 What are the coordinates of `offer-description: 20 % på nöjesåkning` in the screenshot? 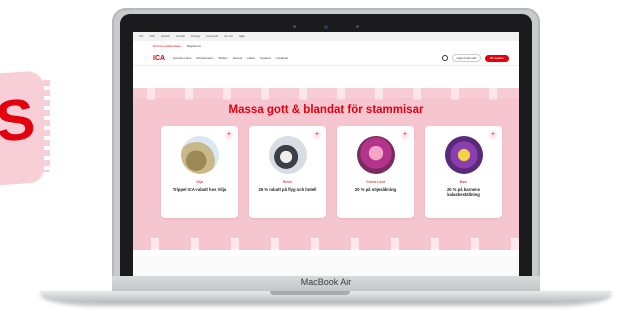 It's located at (375, 189).